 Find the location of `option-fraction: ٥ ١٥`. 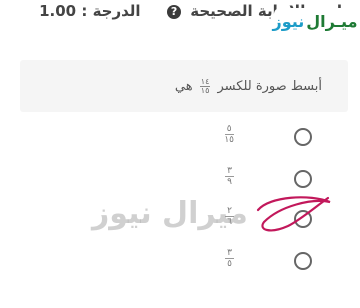

option-fraction: ٥ ١٥ is located at coordinates (229, 134).